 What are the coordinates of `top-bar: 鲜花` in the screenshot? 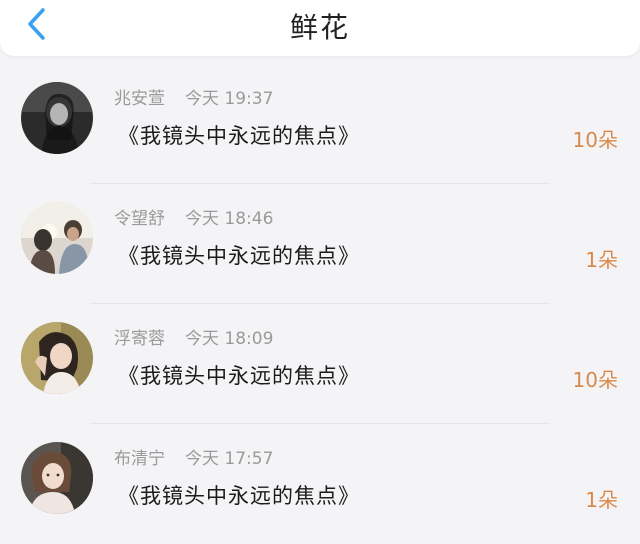 It's located at (320, 28).